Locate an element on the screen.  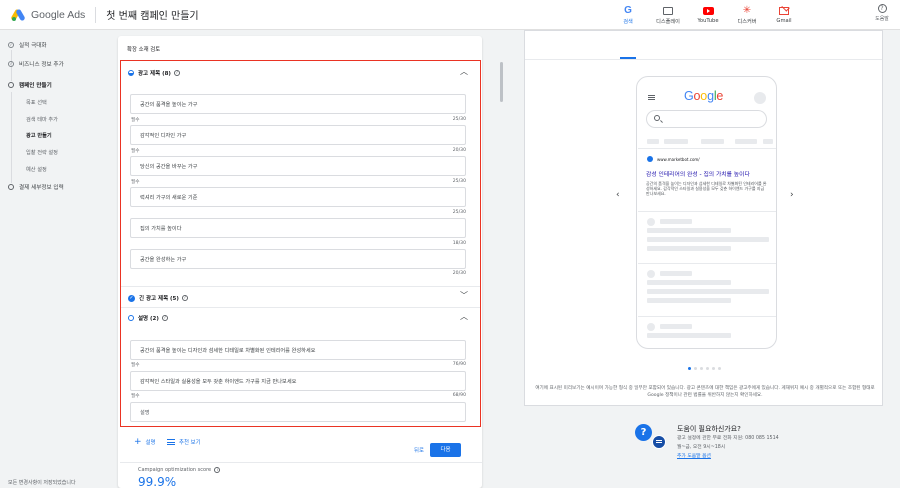
step-business-info: ✓ 비즈니스 정보 추가 is located at coordinates (36, 64).